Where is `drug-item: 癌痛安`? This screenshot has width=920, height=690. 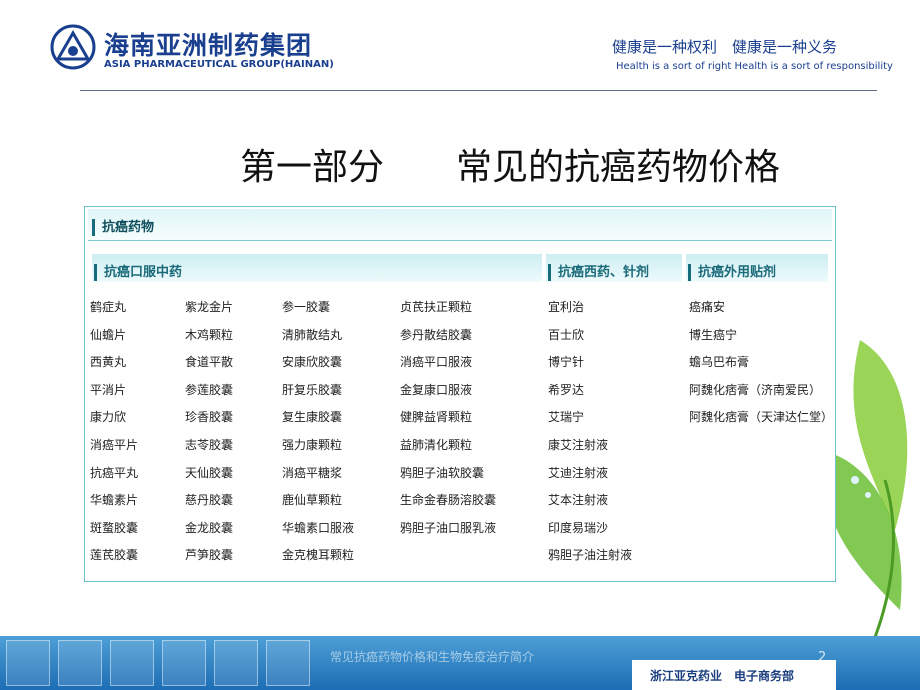 drug-item: 癌痛安 is located at coordinates (761, 308).